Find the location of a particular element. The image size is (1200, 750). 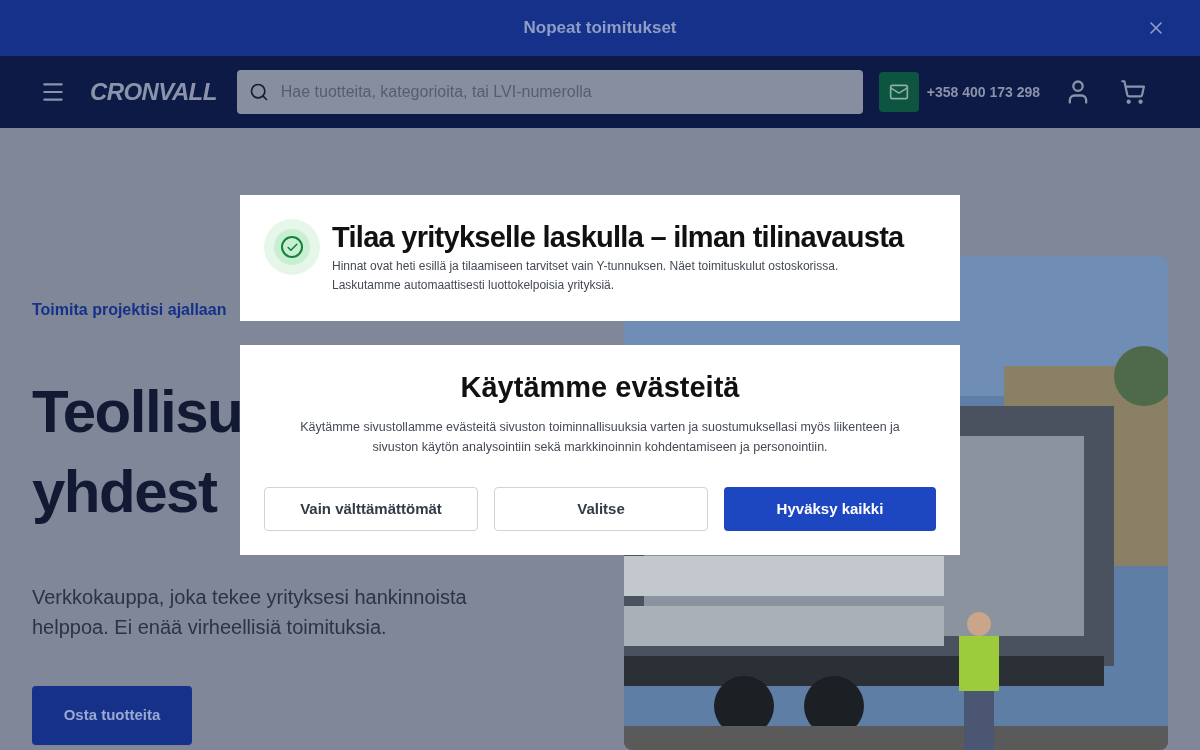

option-button: Valitse is located at coordinates (601, 509).